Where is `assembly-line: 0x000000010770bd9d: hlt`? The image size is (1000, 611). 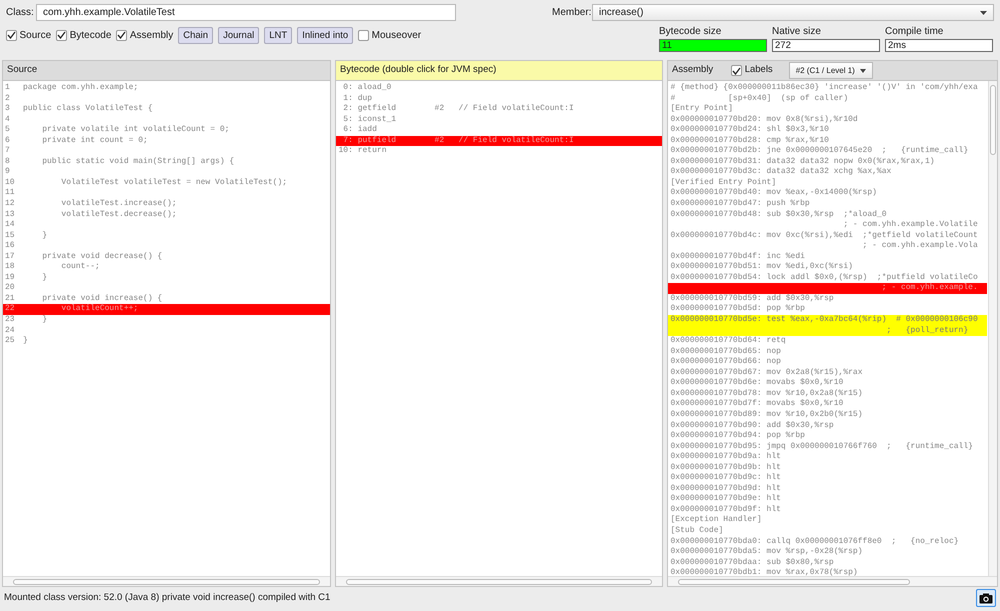
assembly-line: 0x000000010770bd9d: hlt is located at coordinates (726, 489).